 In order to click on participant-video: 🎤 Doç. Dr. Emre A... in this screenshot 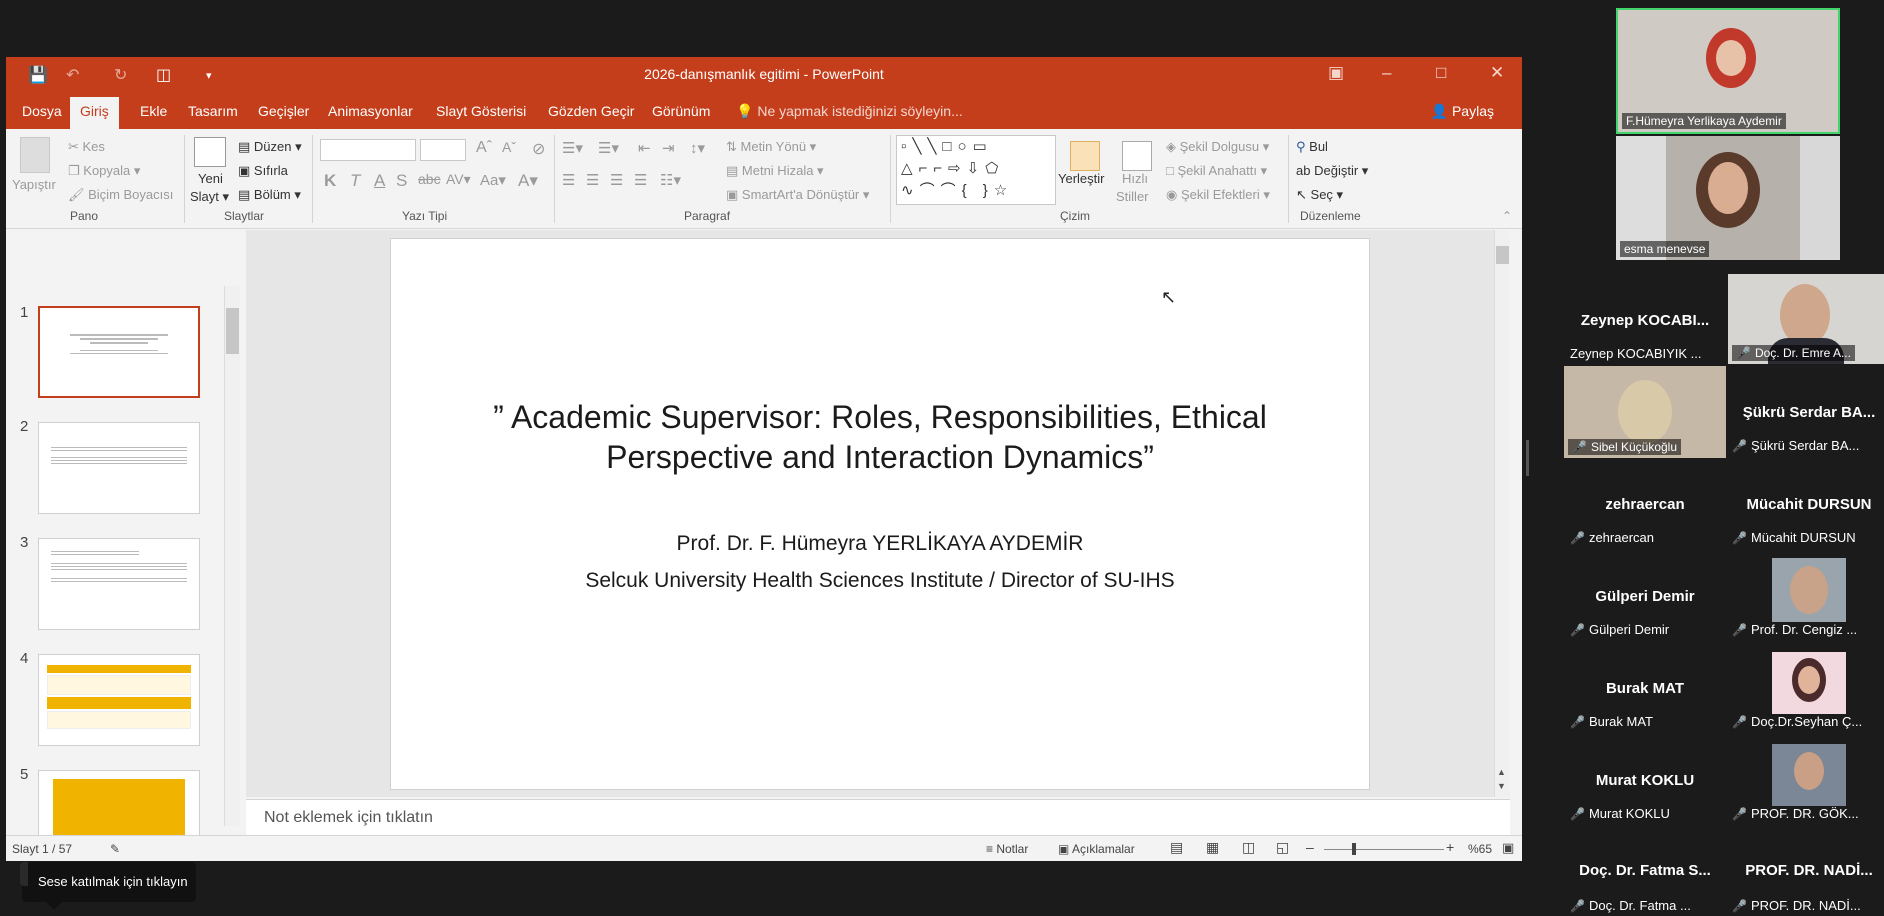, I will do `click(1806, 319)`.